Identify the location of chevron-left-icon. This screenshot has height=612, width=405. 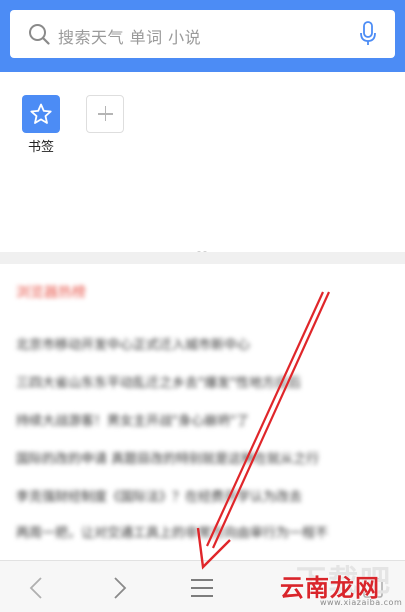
(37, 588).